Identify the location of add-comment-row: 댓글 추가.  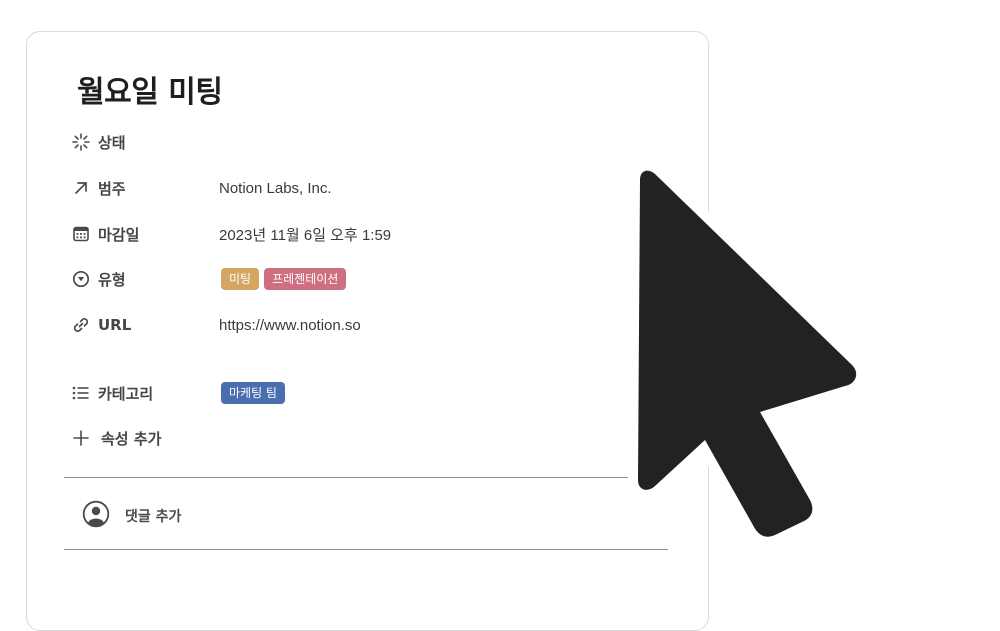
(131, 516).